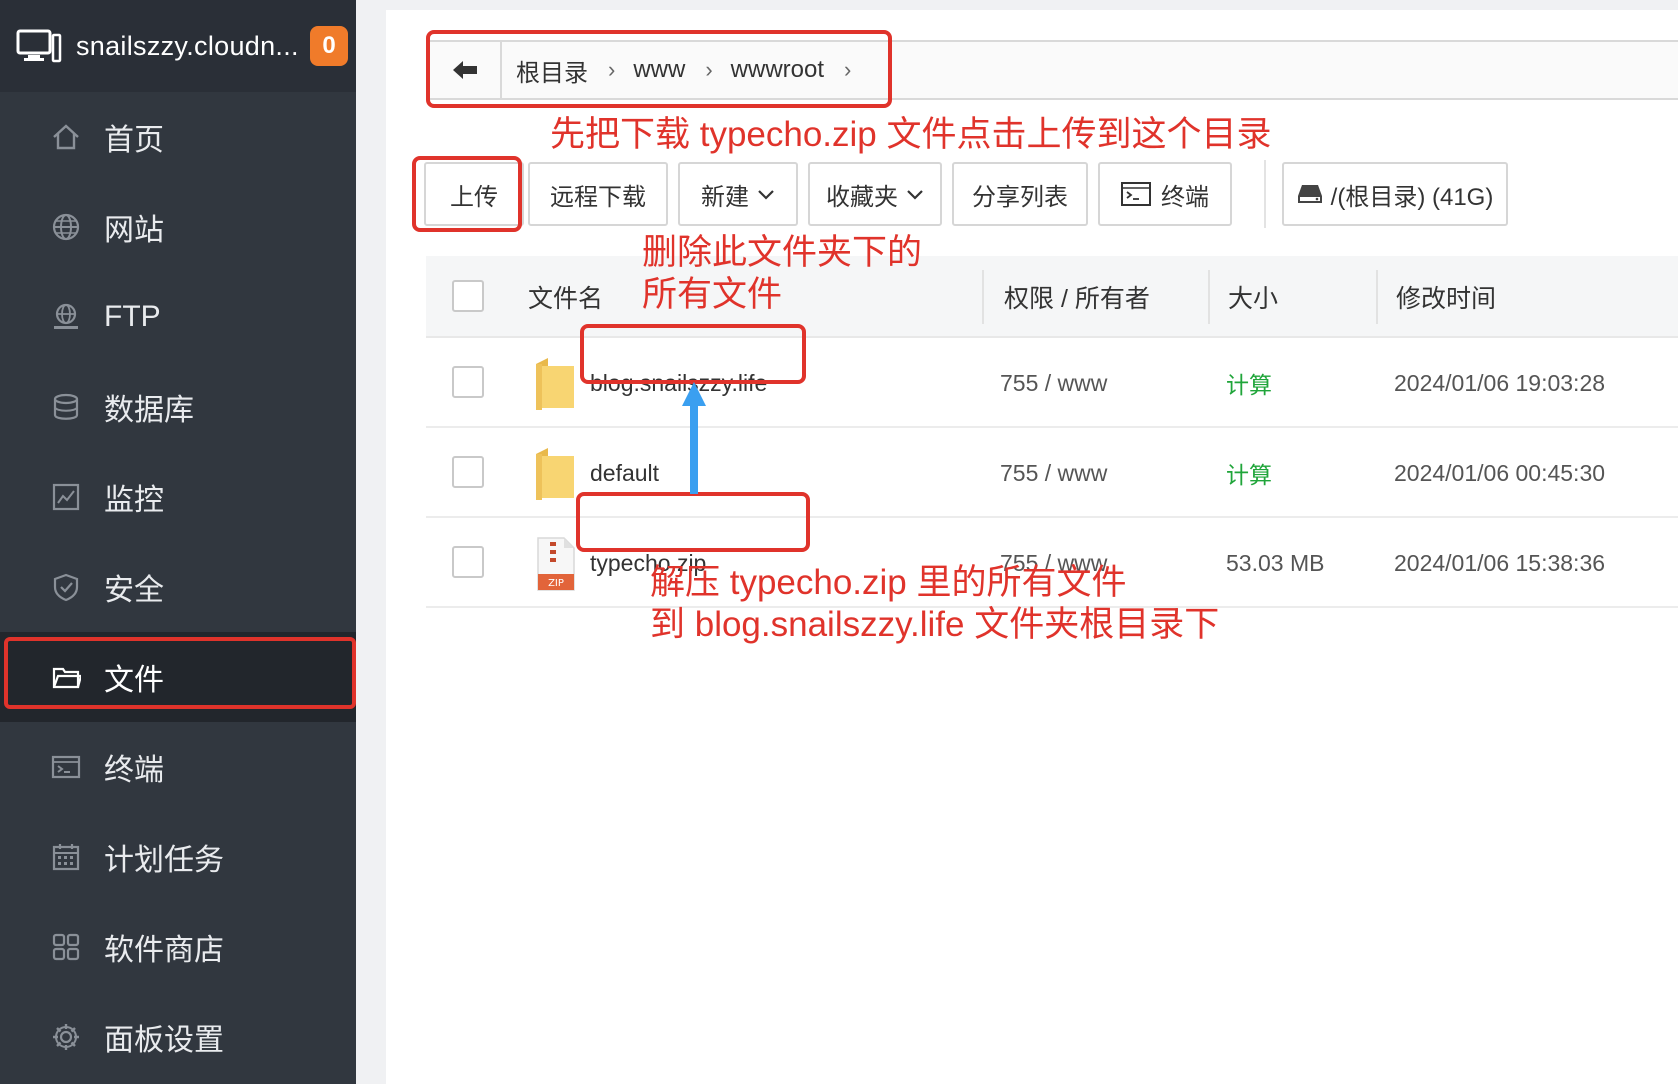 The image size is (1678, 1084). What do you see at coordinates (1185, 197) in the screenshot?
I see `terminal-label: 终端` at bounding box center [1185, 197].